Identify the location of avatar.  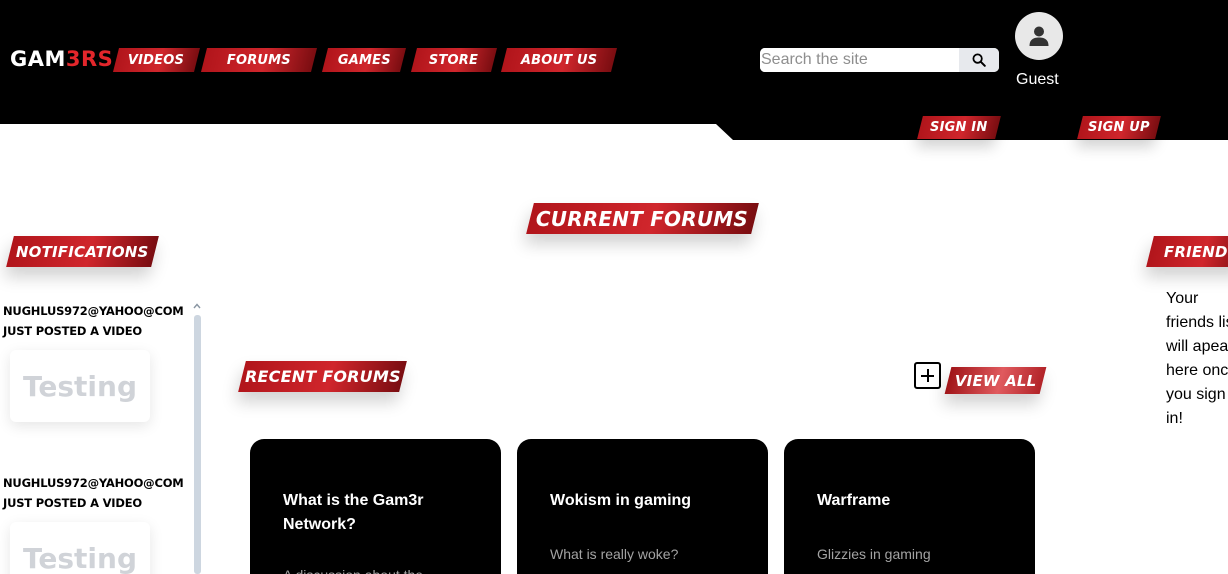
(1039, 36).